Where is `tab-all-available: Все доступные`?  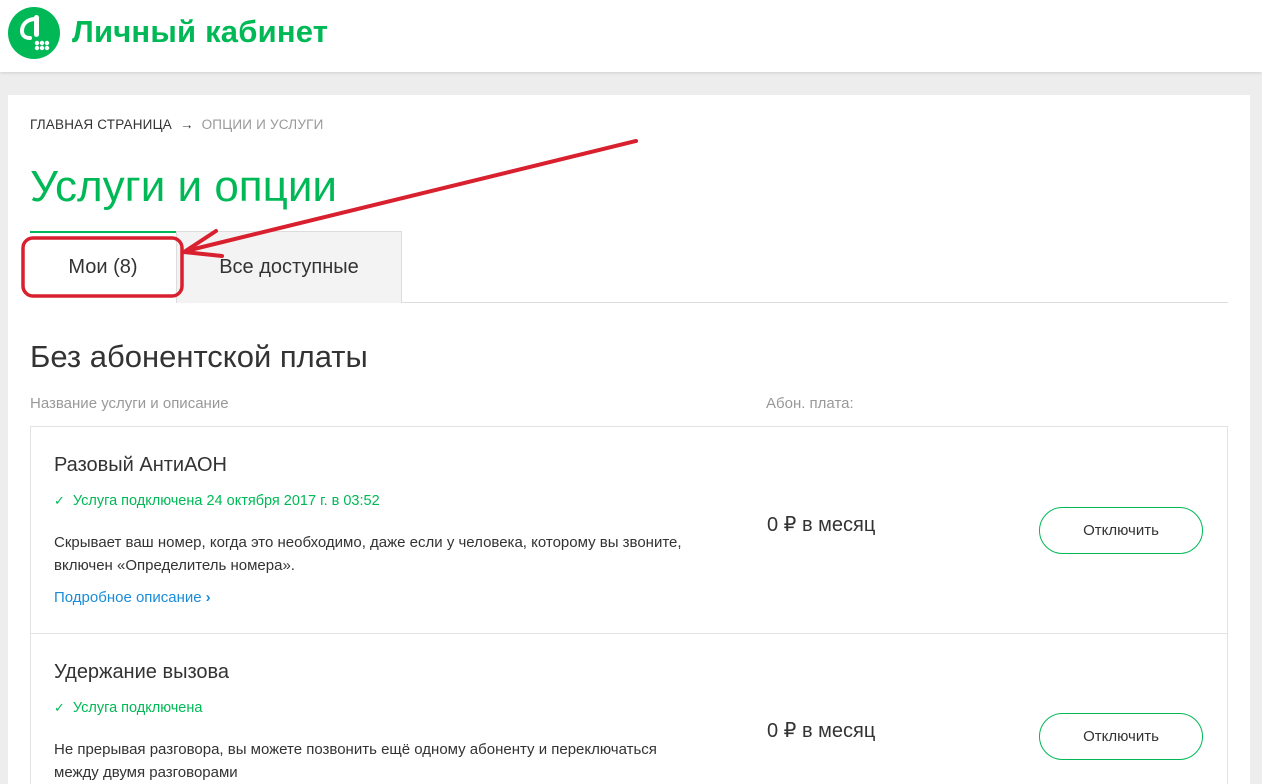
tab-all-available: Все доступные is located at coordinates (289, 267).